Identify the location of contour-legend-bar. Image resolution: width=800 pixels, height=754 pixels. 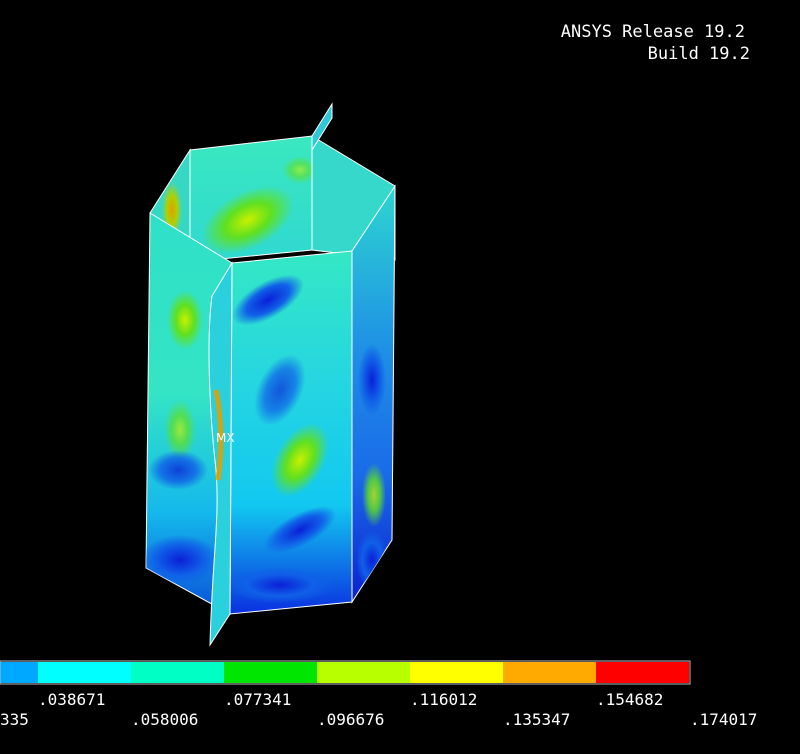
(345, 672).